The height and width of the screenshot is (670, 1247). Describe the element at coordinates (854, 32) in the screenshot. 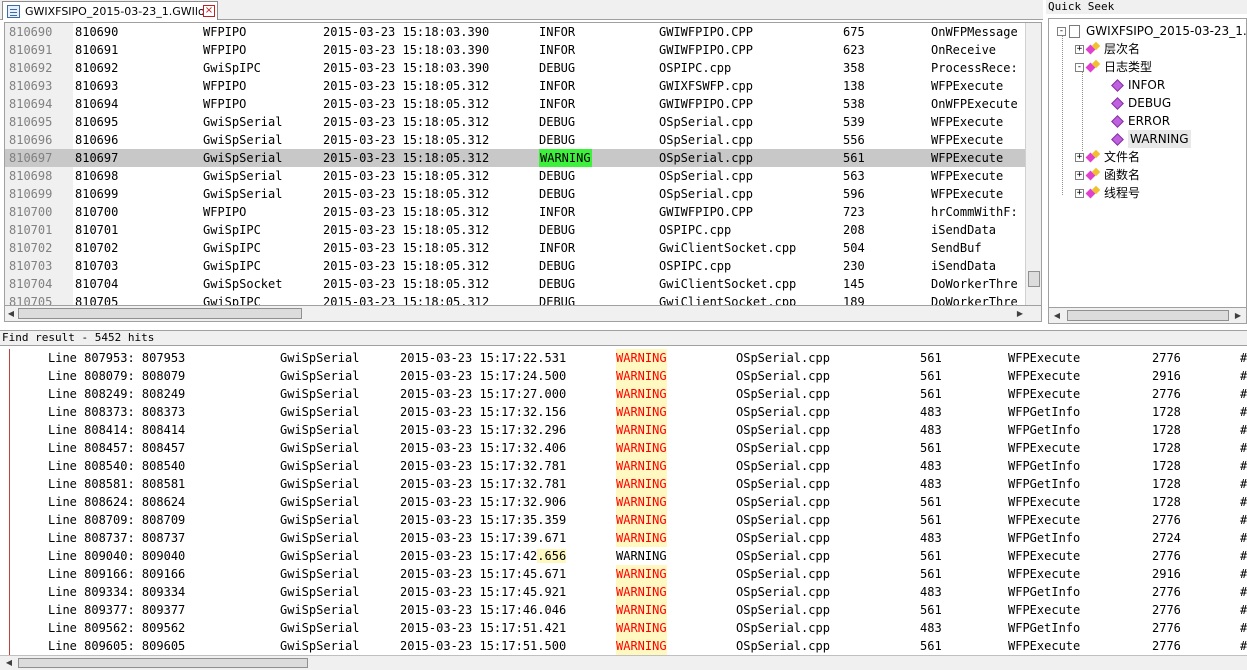

I see `source-line: 675` at that location.